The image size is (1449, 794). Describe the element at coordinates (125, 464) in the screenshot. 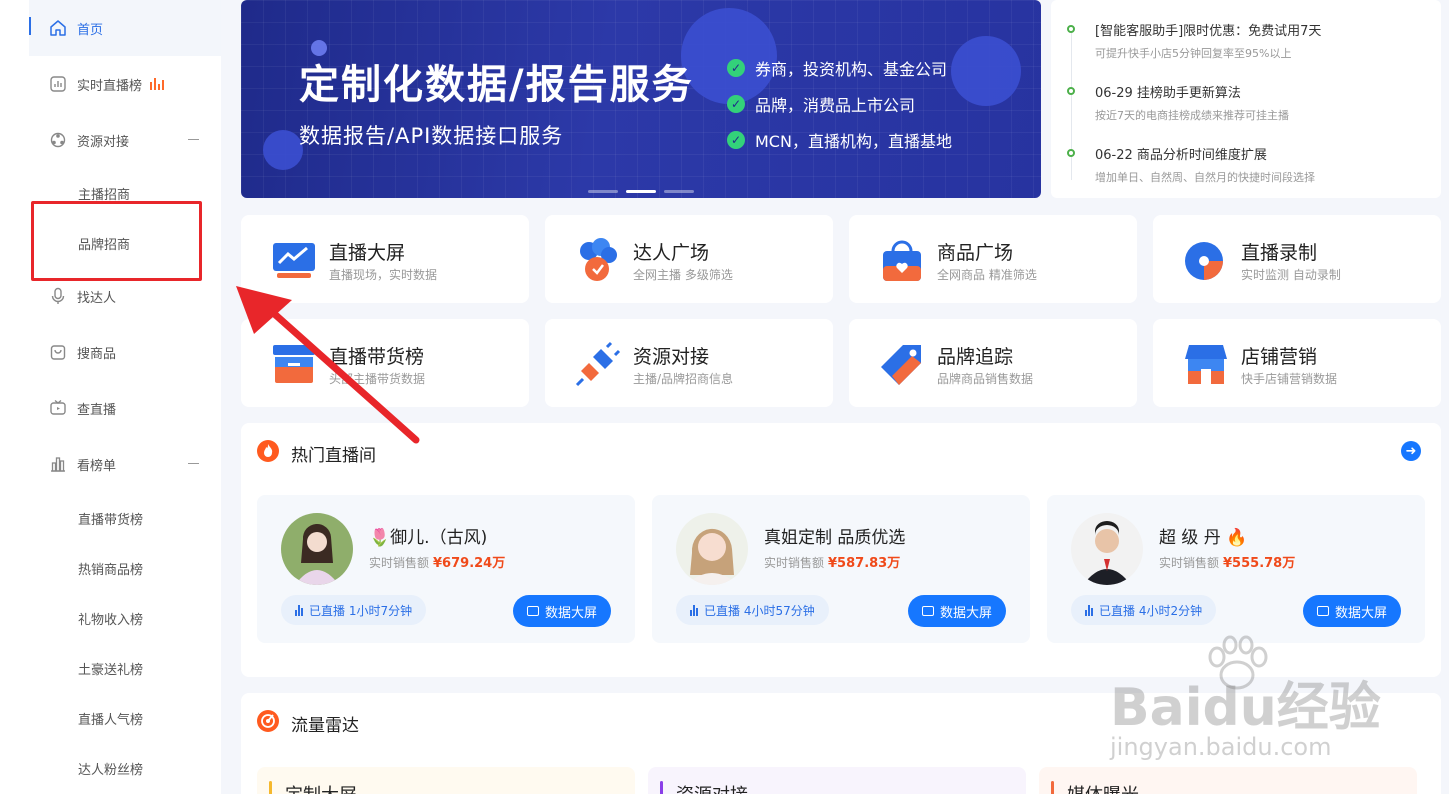

I see `sidebar-item-rankings: 看榜单` at that location.